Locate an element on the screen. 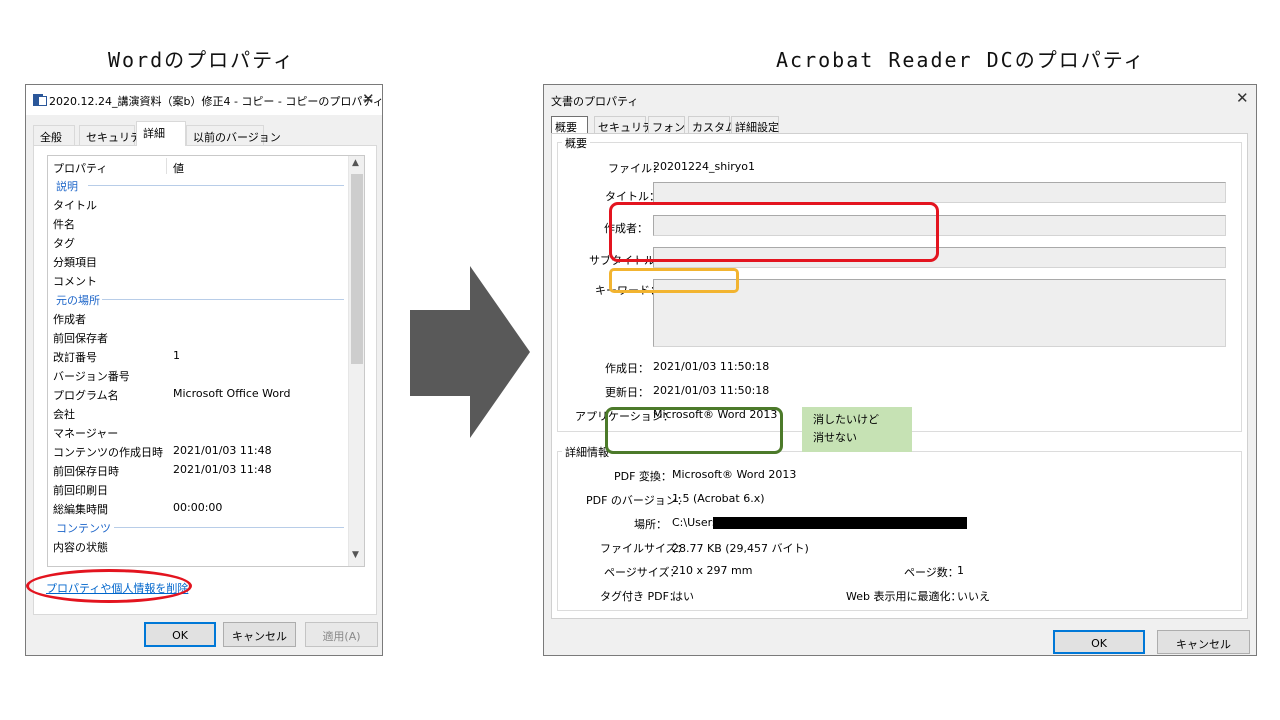 The width and height of the screenshot is (1280, 720). apply-button: 適用(A) is located at coordinates (341, 634).